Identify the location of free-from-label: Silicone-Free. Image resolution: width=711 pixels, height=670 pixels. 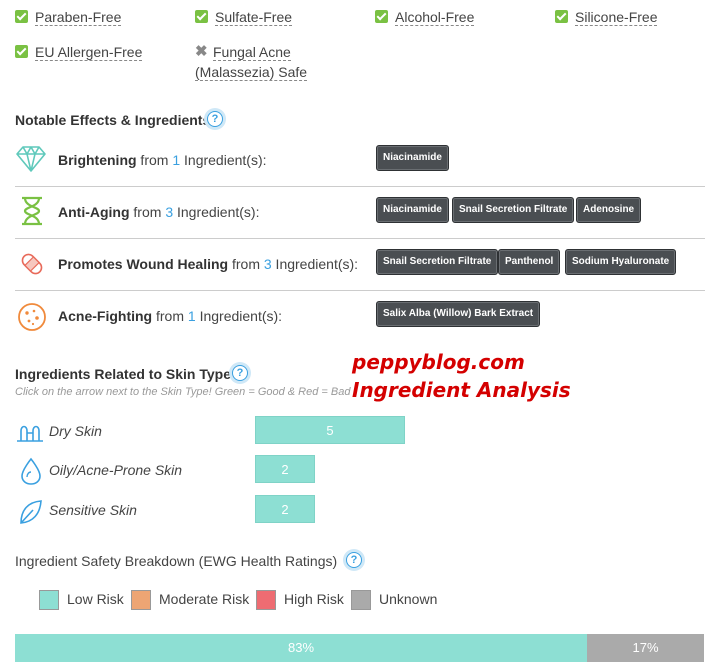
(616, 17).